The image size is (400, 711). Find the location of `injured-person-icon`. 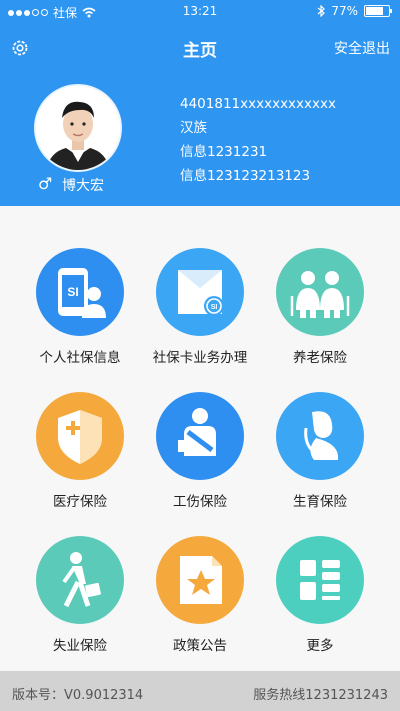

injured-person-icon is located at coordinates (197, 432).